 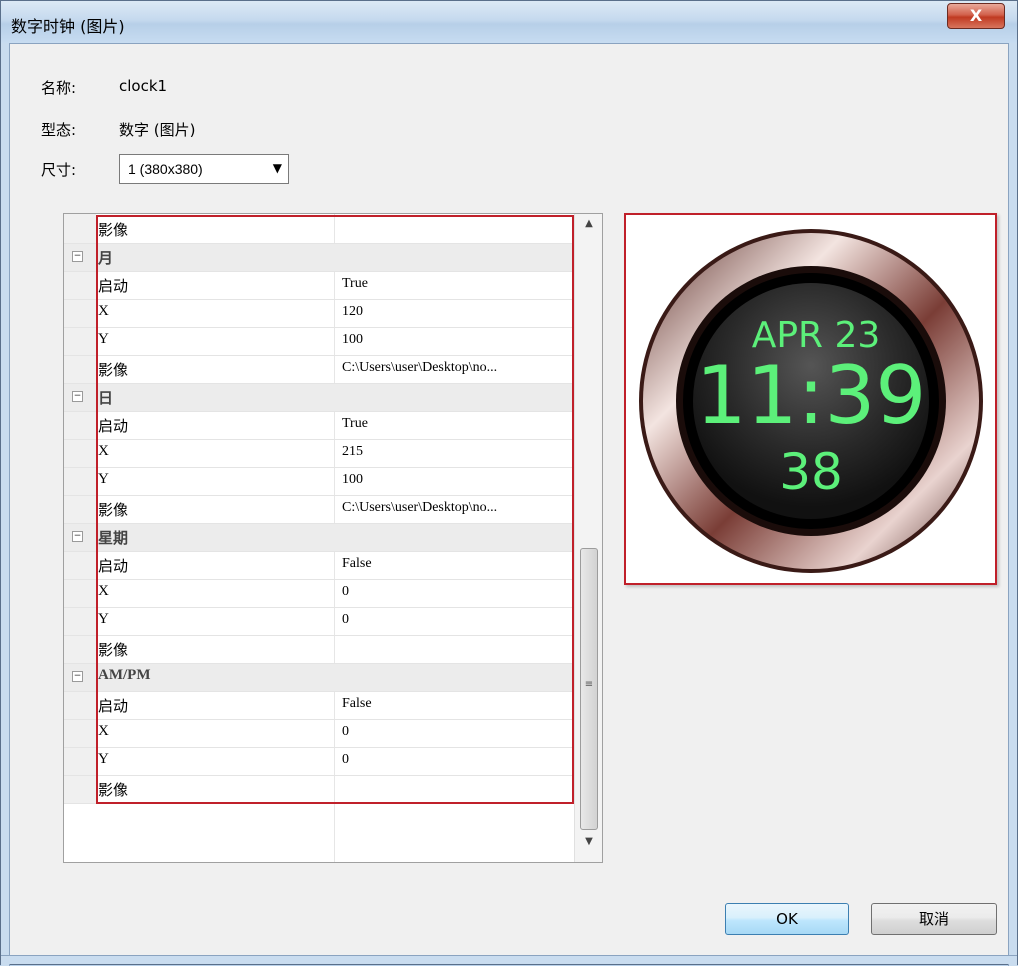 What do you see at coordinates (787, 919) in the screenshot?
I see `ok-button: OK` at bounding box center [787, 919].